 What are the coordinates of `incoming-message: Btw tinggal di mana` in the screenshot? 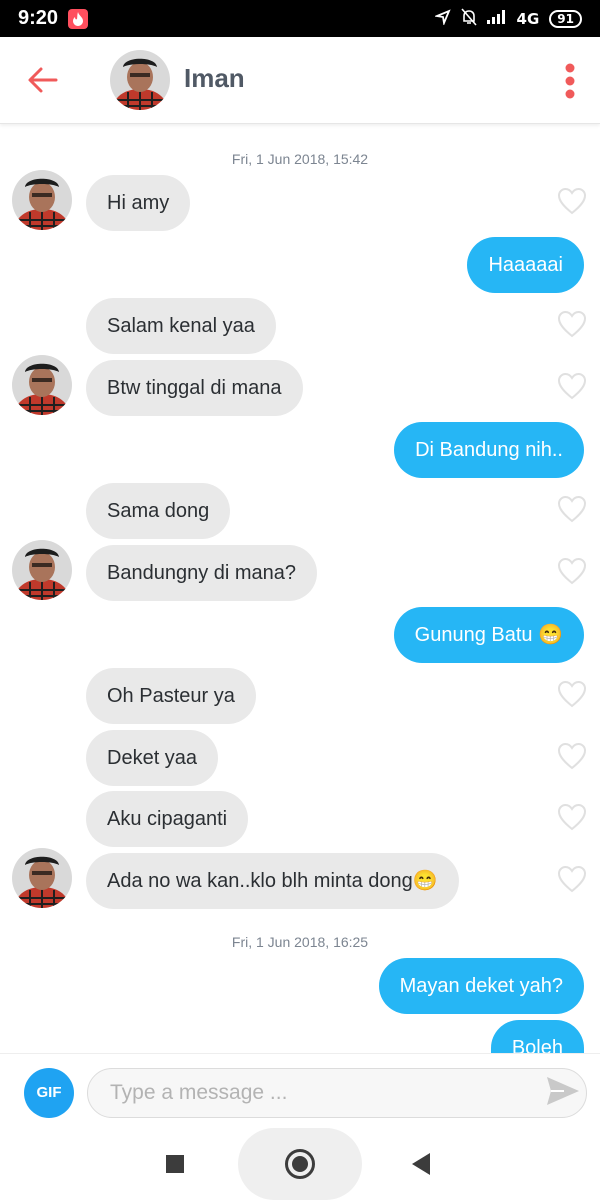 It's located at (194, 388).